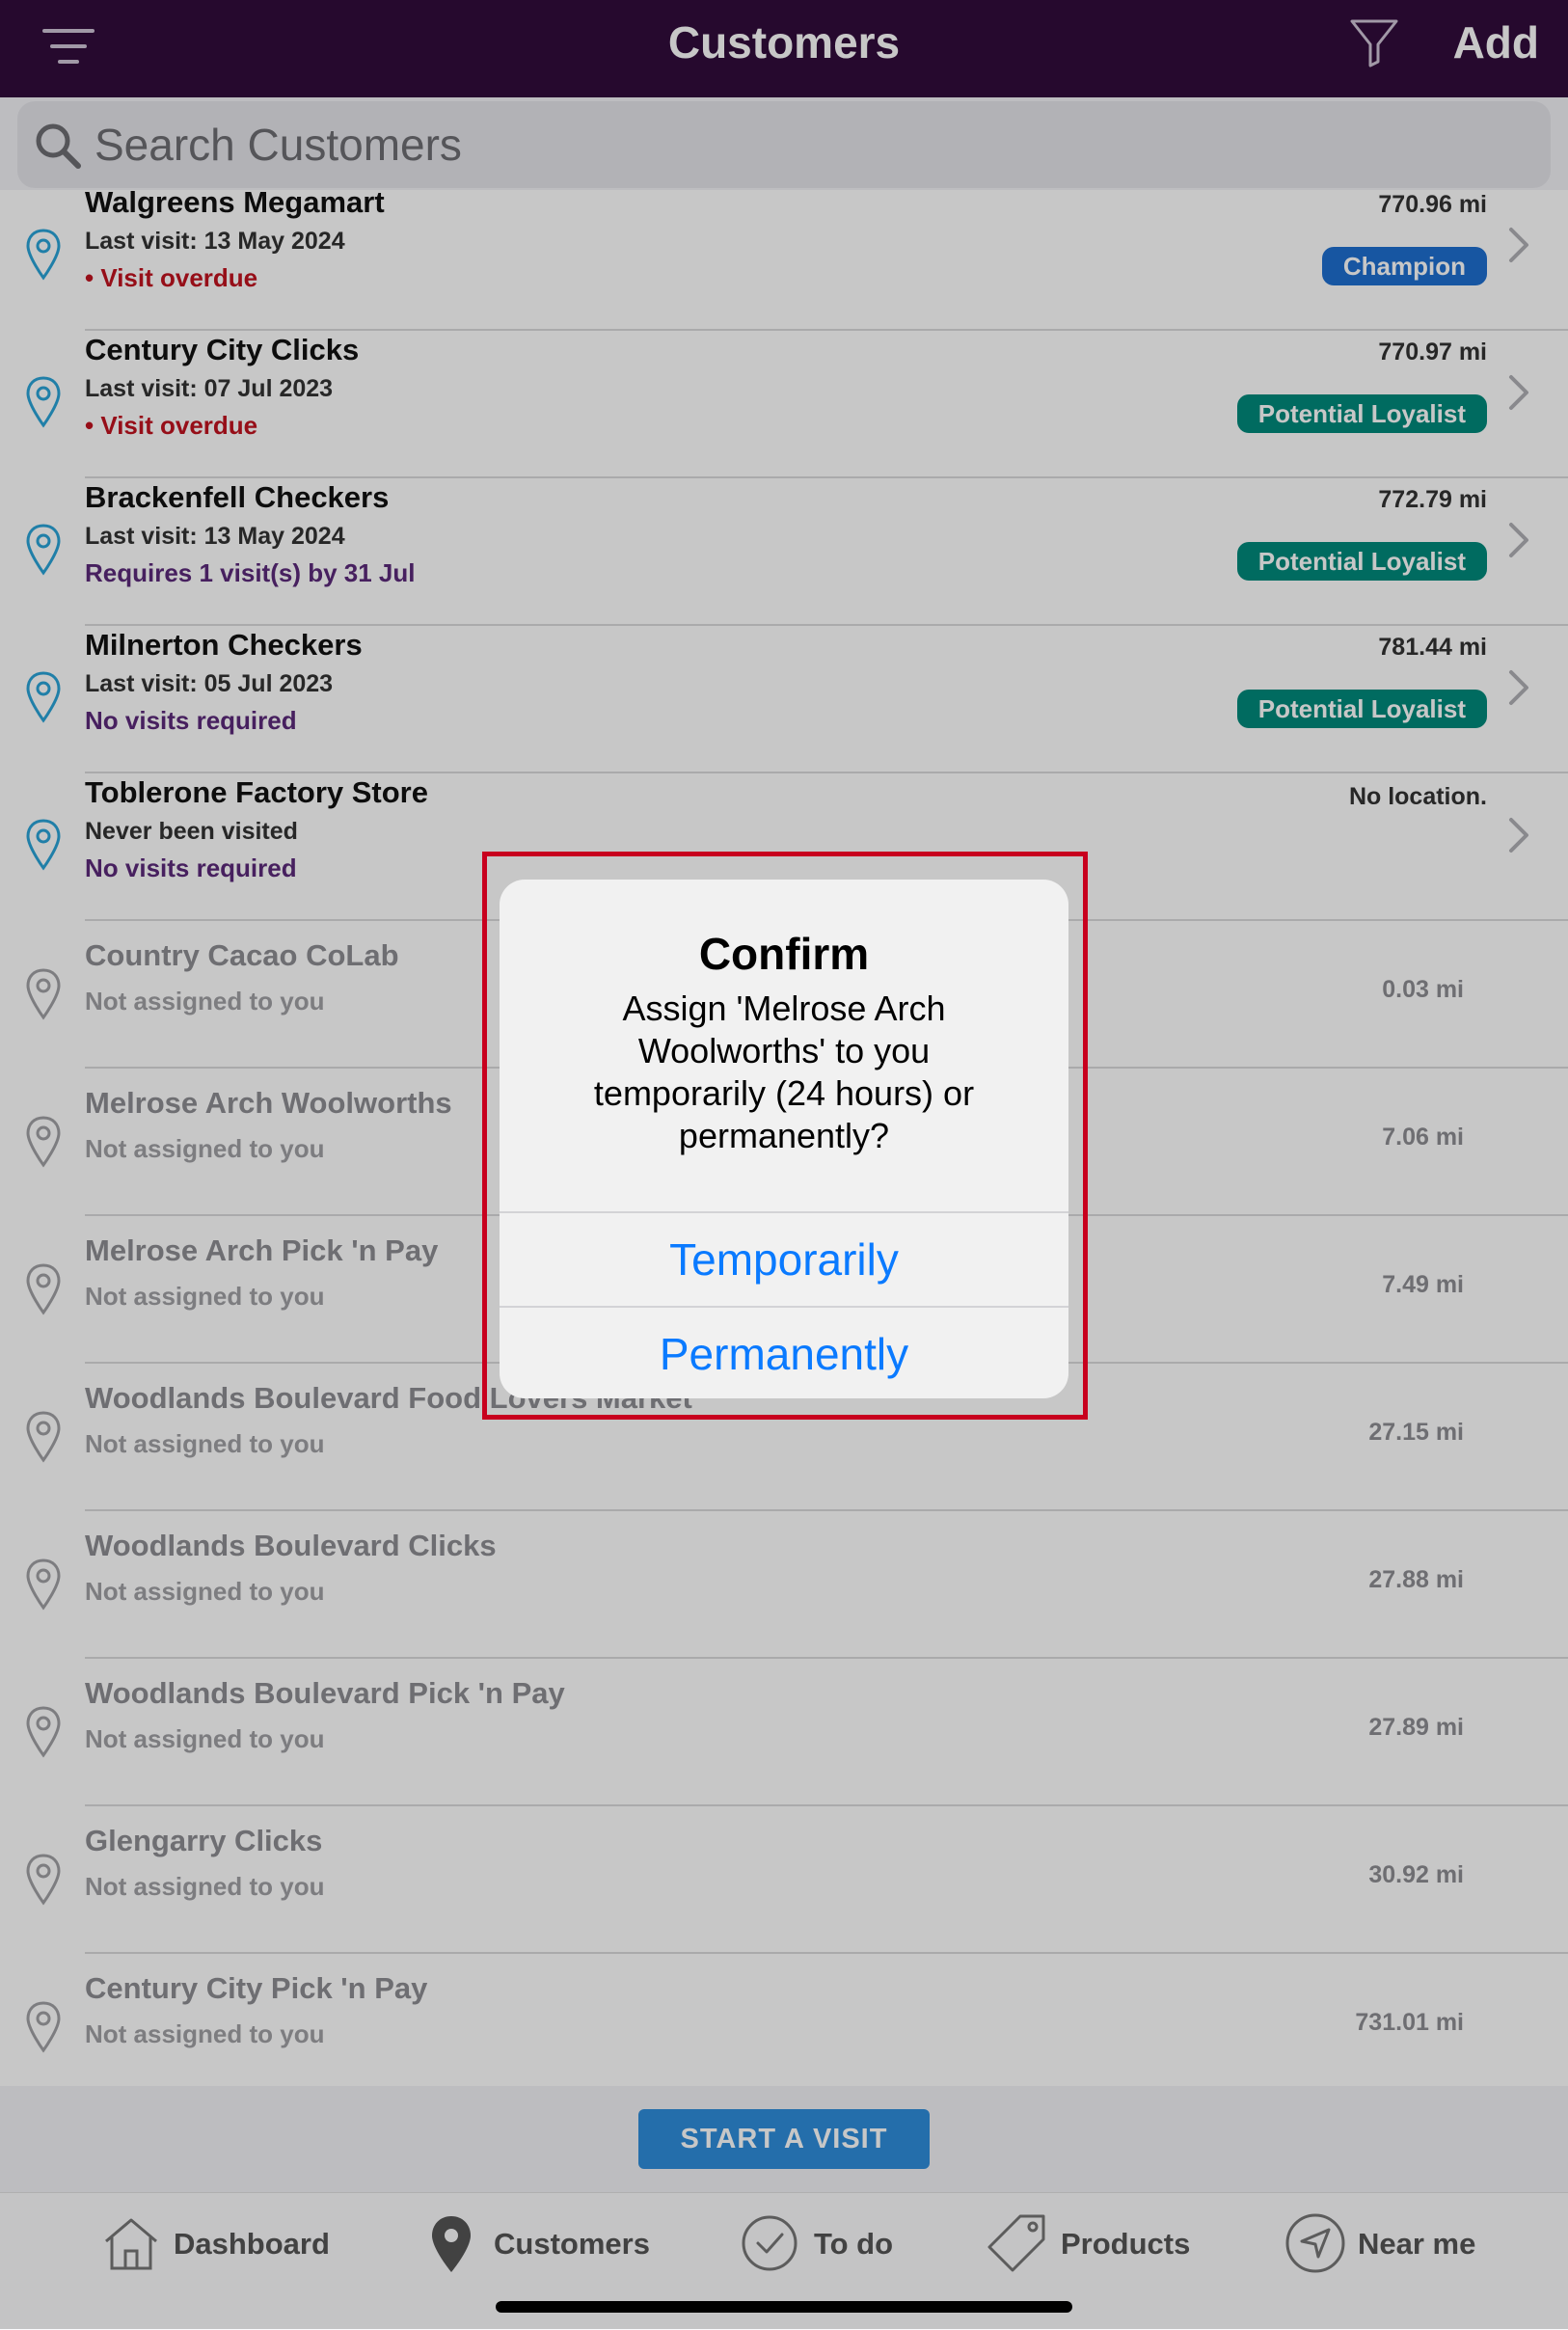  What do you see at coordinates (784, 1258) in the screenshot?
I see `temporarily-button: Temporarily` at bounding box center [784, 1258].